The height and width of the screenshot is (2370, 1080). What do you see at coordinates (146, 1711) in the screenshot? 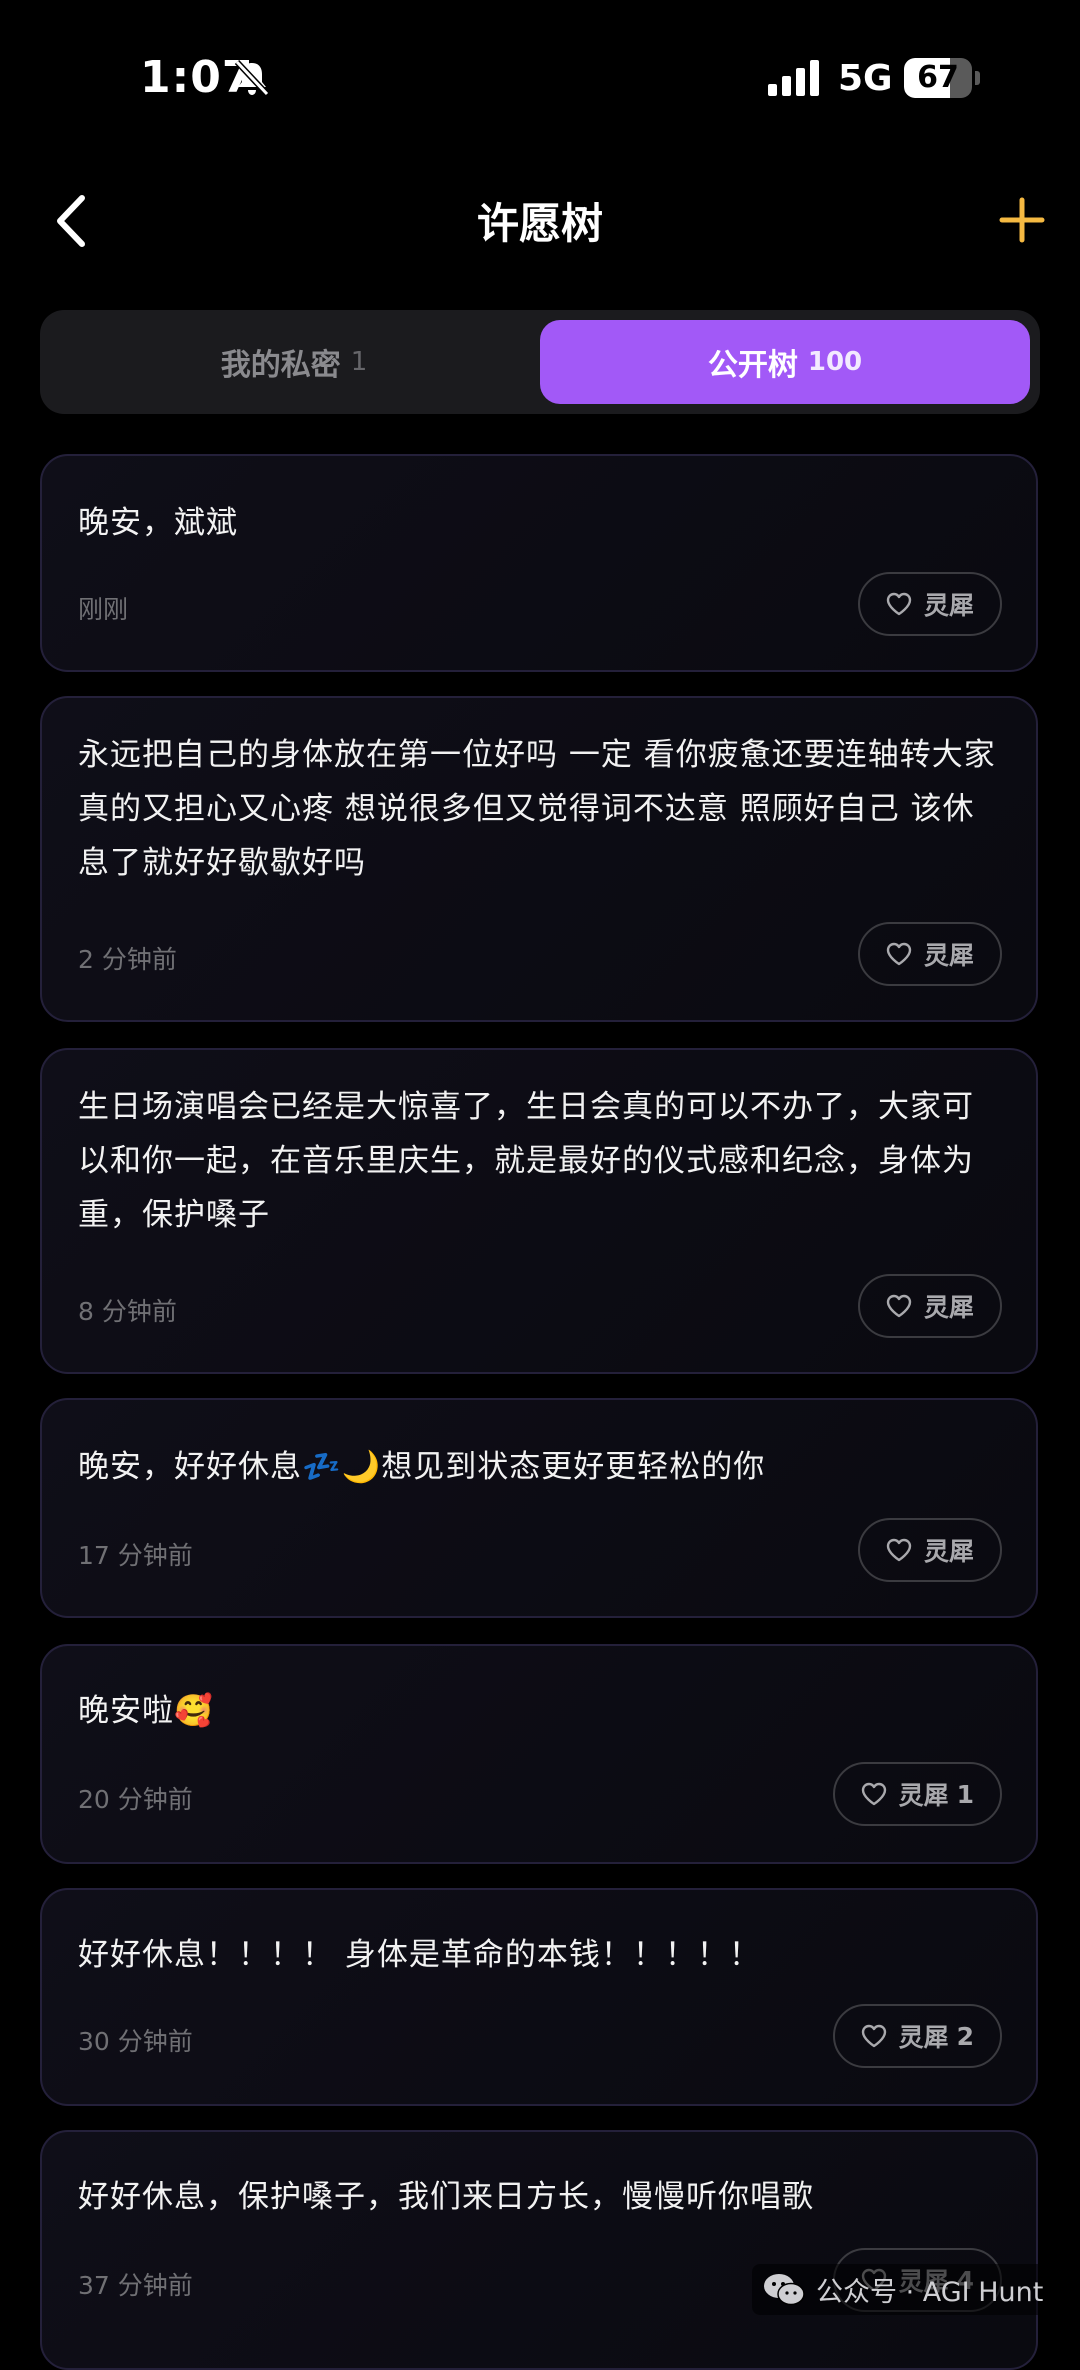
I see `wish-text: 晚安啦🥰` at bounding box center [146, 1711].